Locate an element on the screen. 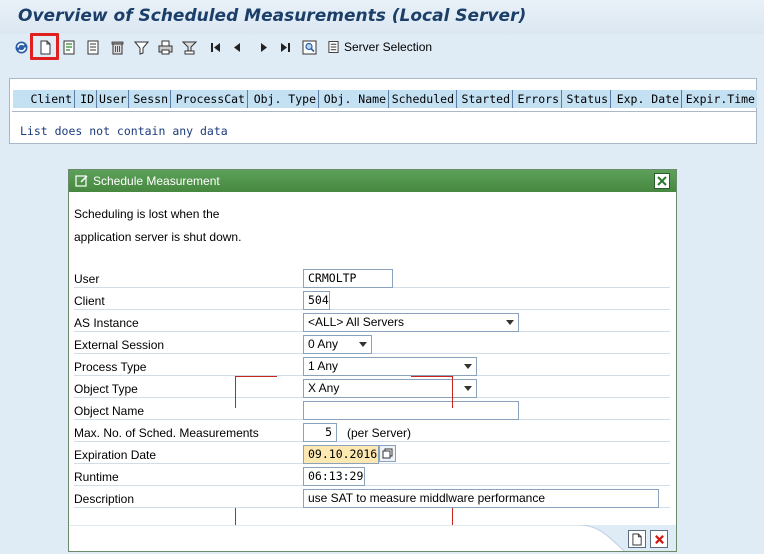 The height and width of the screenshot is (554, 764). process-type-value: 1 Any is located at coordinates (323, 366).